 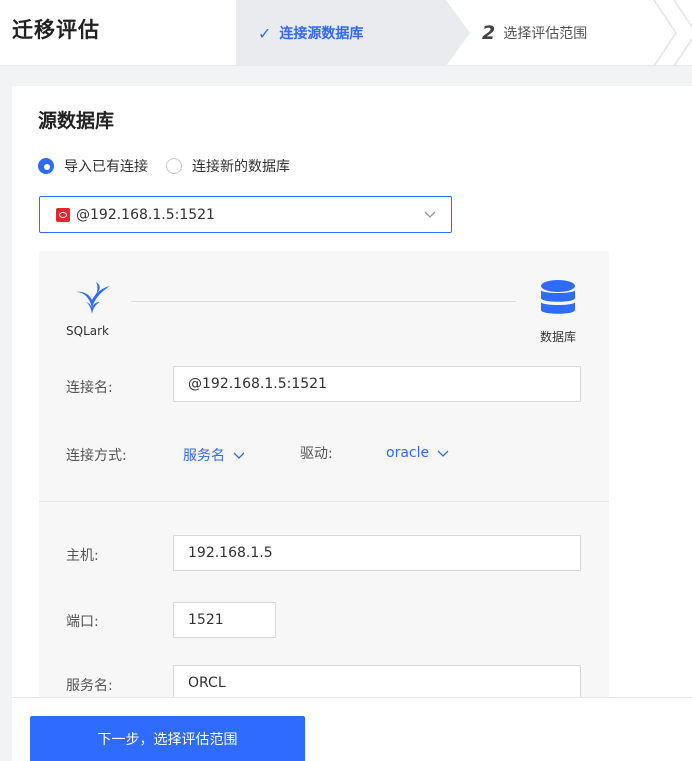 What do you see at coordinates (93, 298) in the screenshot?
I see `sqlark-bird-icon` at bounding box center [93, 298].